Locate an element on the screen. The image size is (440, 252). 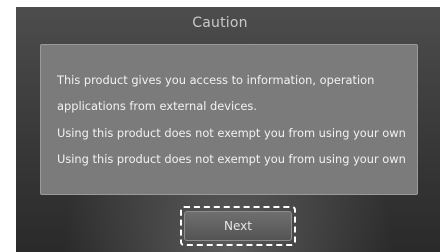
message-line-2: applications from external devices. is located at coordinates (157, 106).